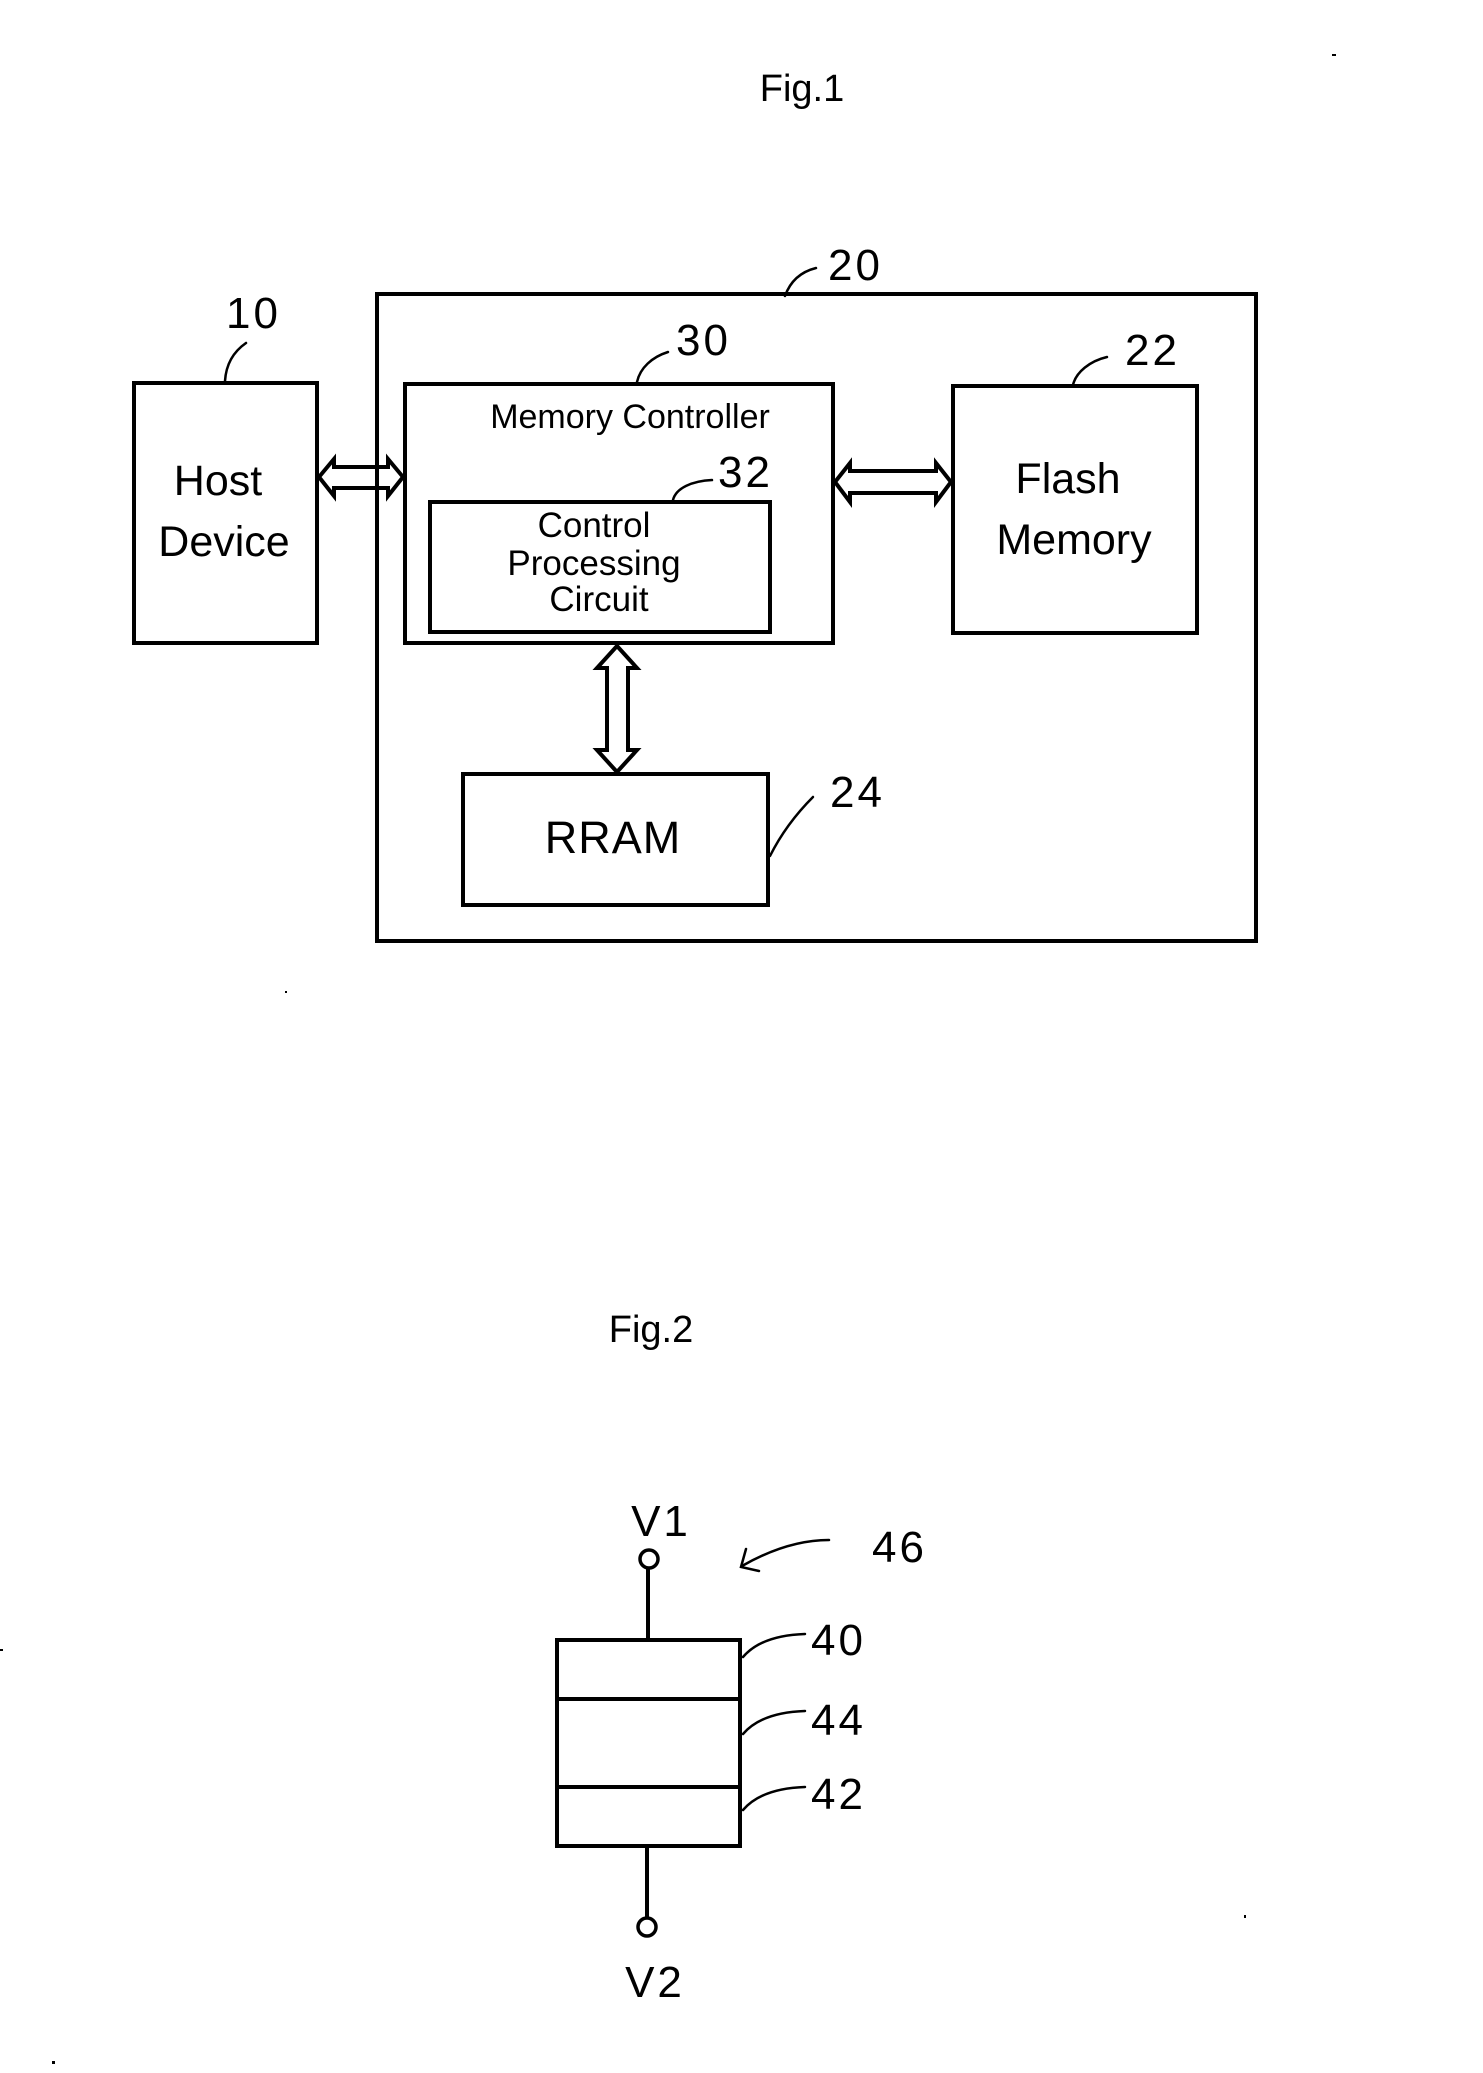 This screenshot has width=1483, height=2073. What do you see at coordinates (1152, 350) in the screenshot?
I see `ref-label-22: 22` at bounding box center [1152, 350].